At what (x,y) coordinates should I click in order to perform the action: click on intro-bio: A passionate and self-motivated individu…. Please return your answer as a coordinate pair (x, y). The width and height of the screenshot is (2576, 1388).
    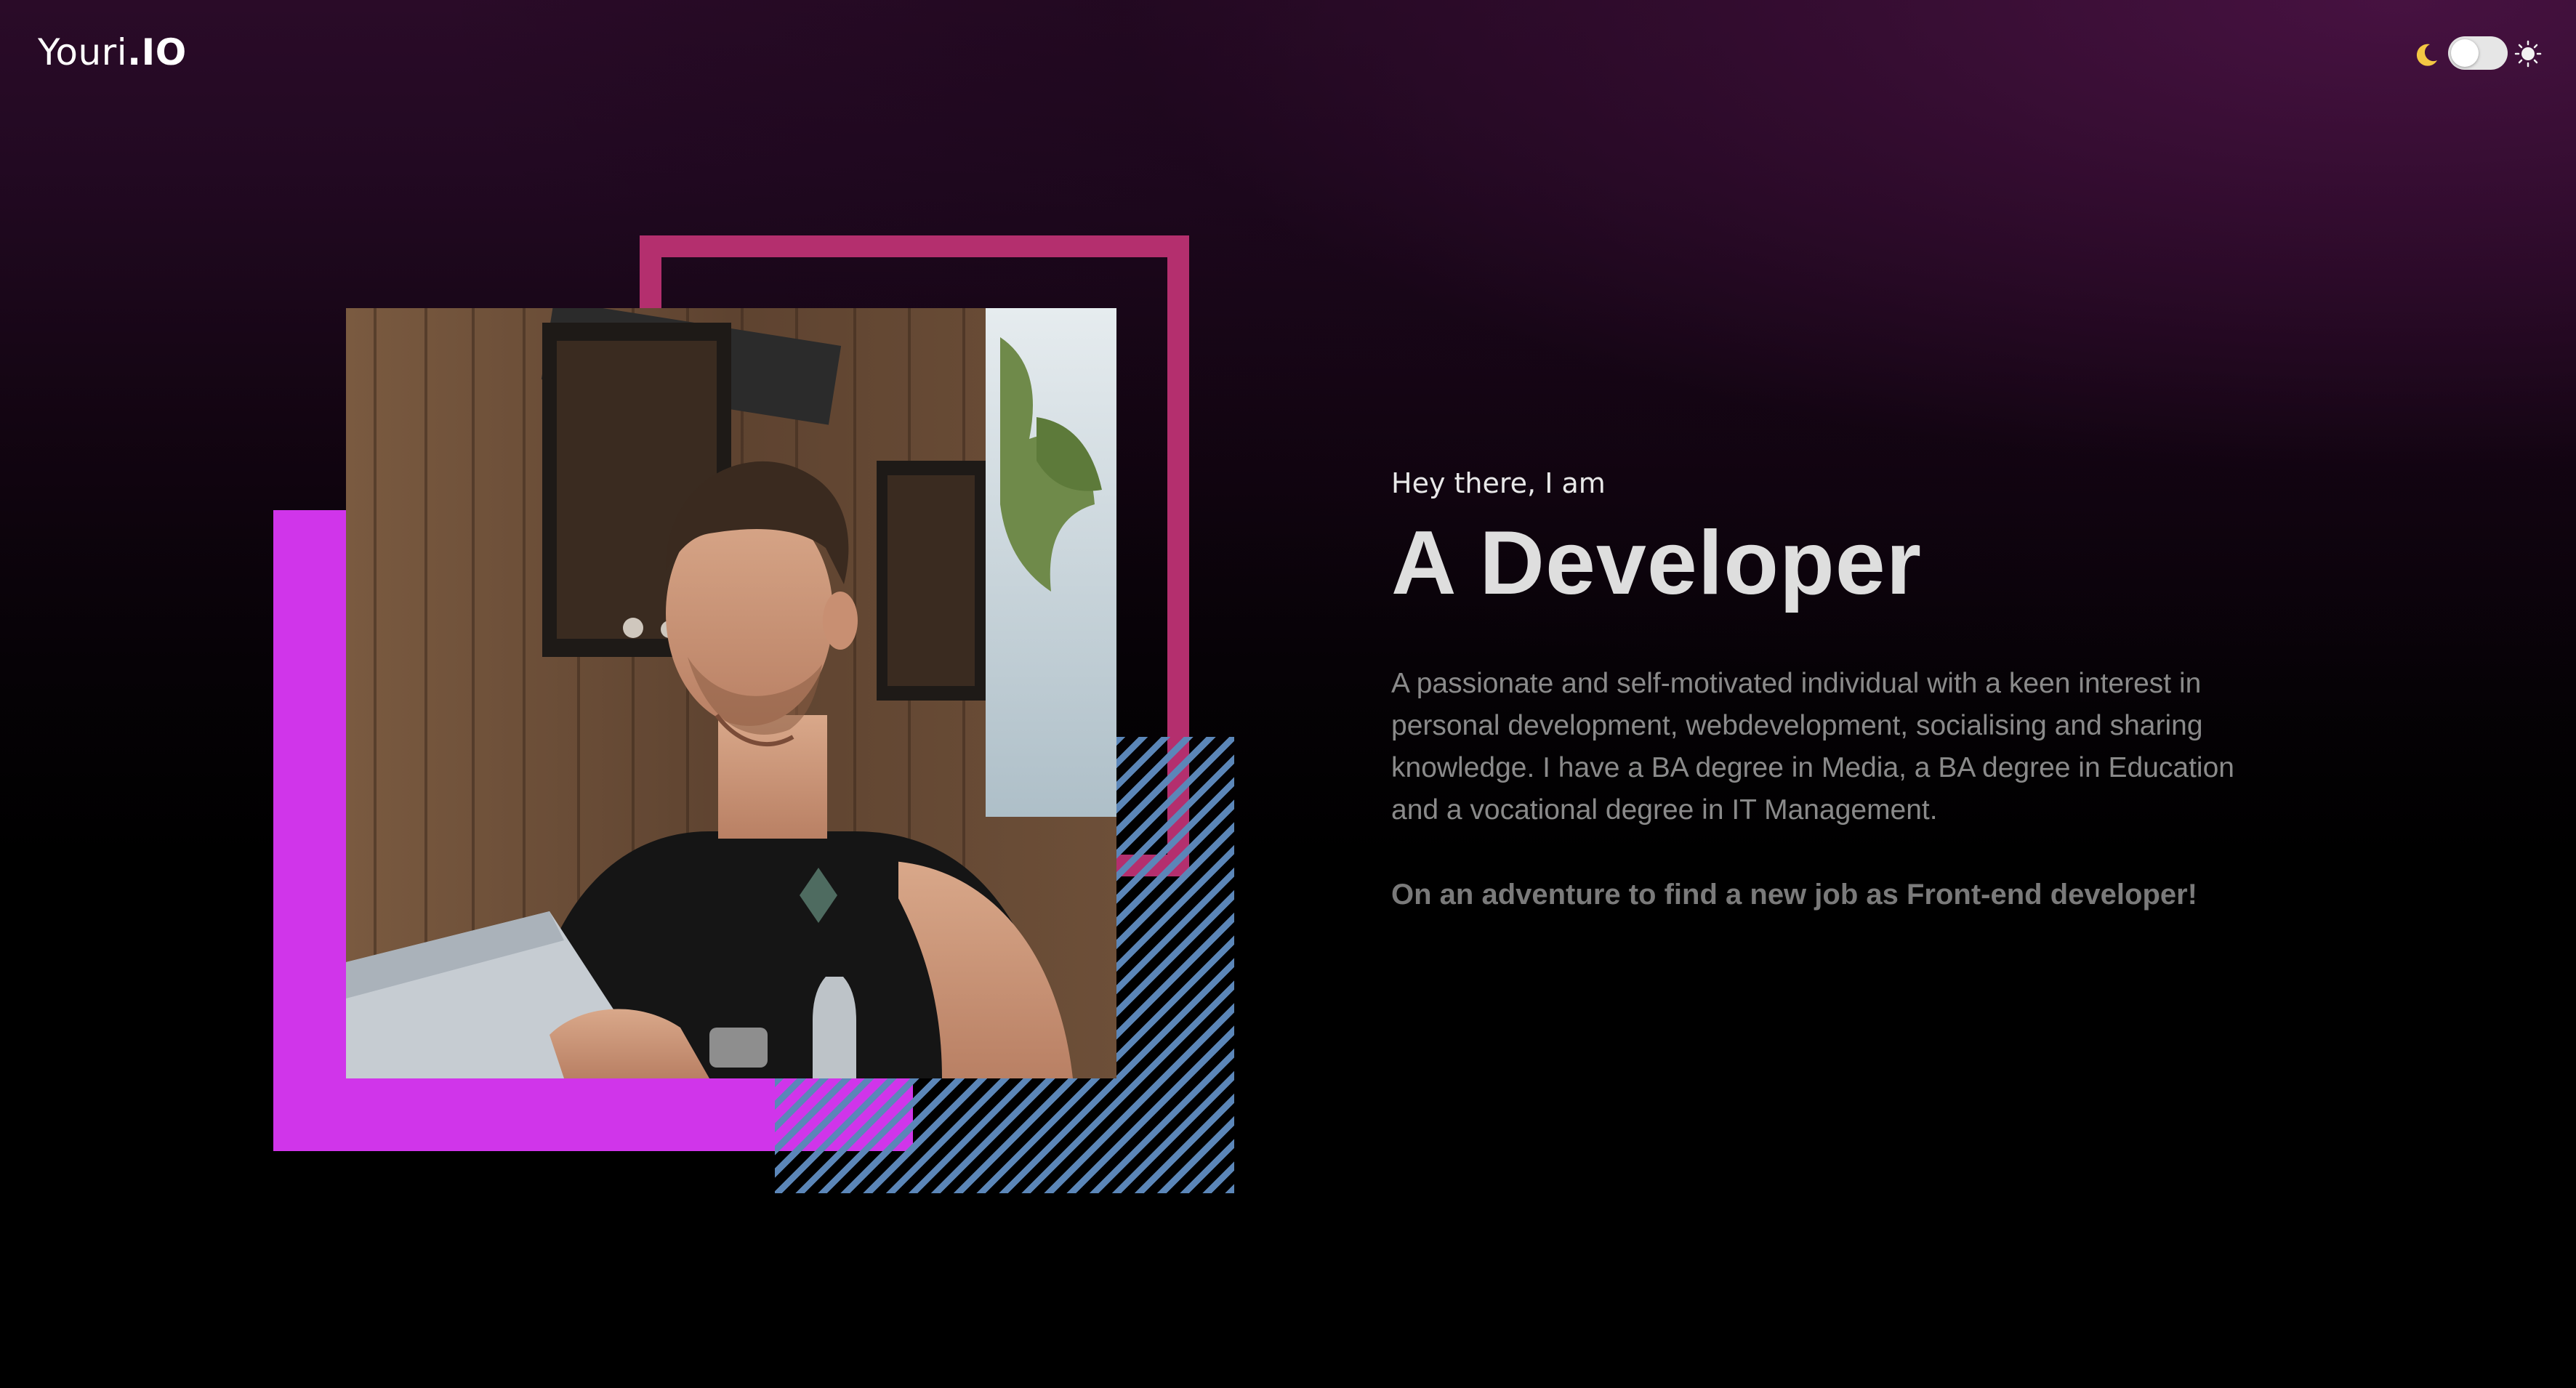
    Looking at the image, I should click on (1812, 747).